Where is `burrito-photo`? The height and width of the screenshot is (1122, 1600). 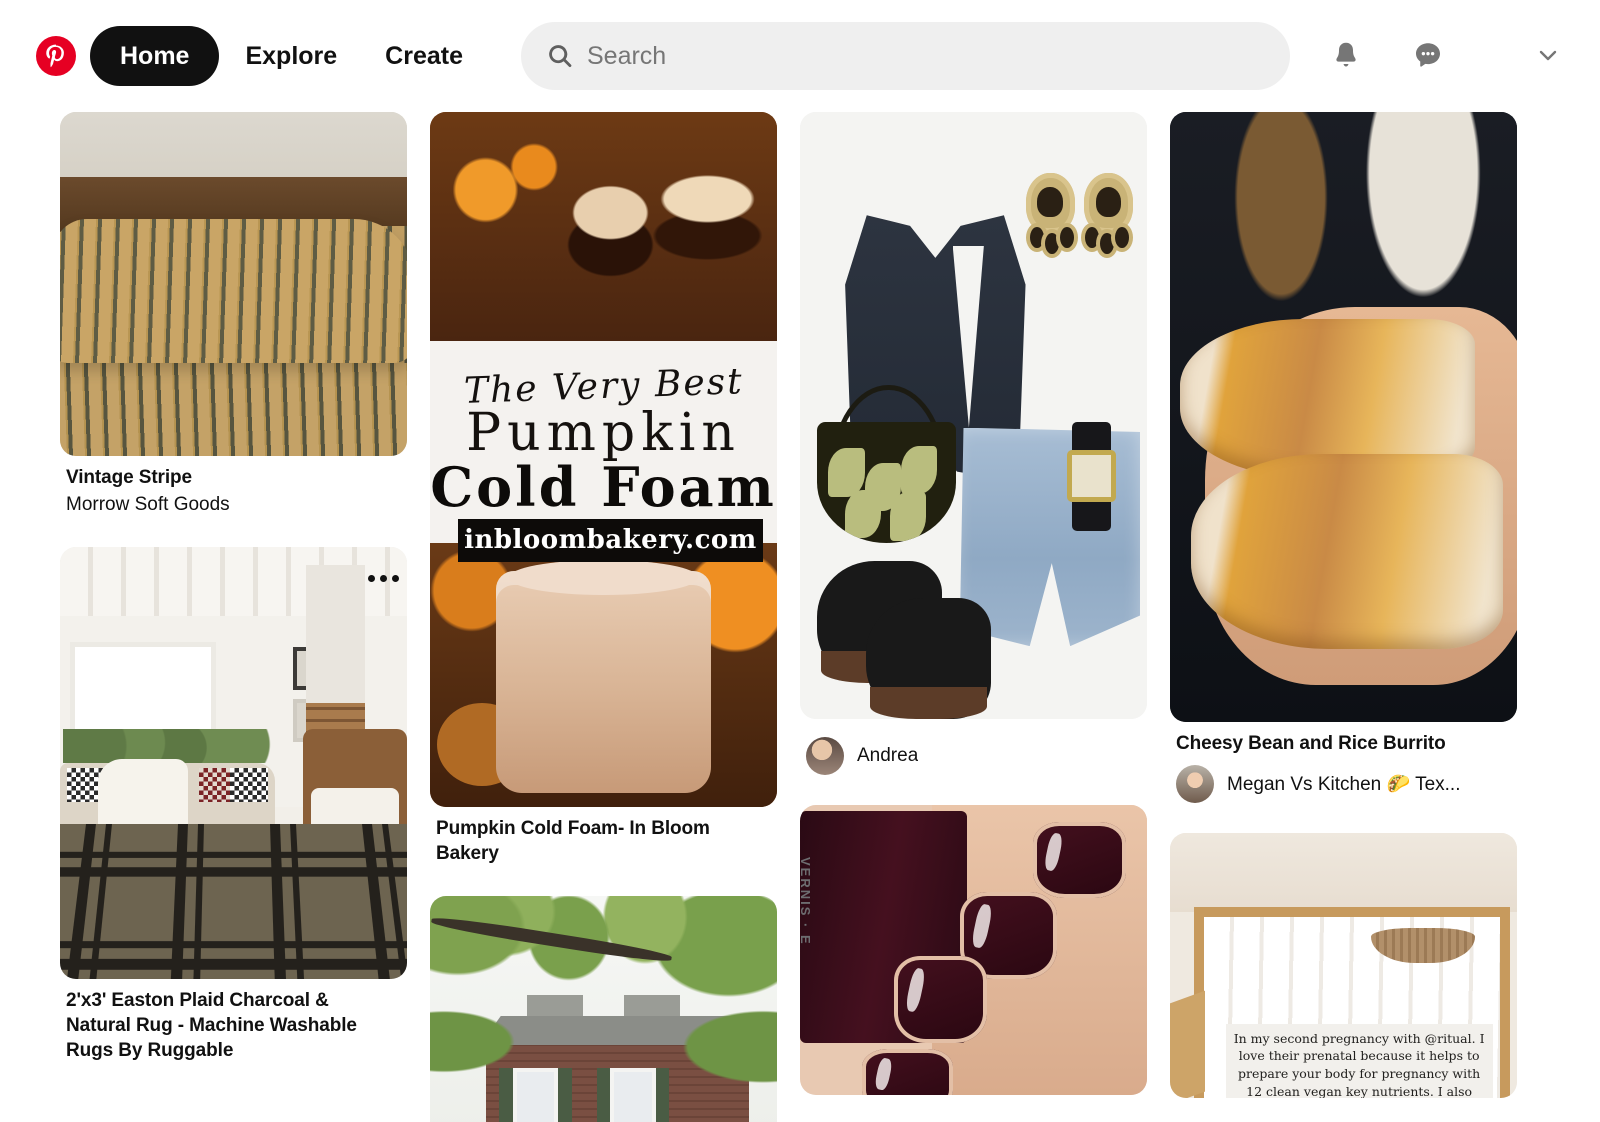 burrito-photo is located at coordinates (1343, 417).